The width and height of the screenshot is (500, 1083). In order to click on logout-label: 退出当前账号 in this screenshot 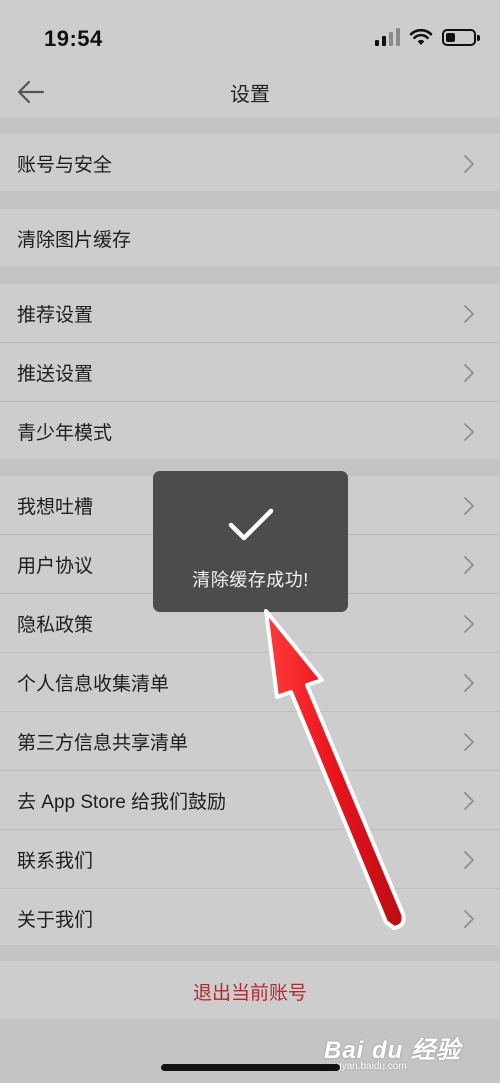, I will do `click(249, 993)`.